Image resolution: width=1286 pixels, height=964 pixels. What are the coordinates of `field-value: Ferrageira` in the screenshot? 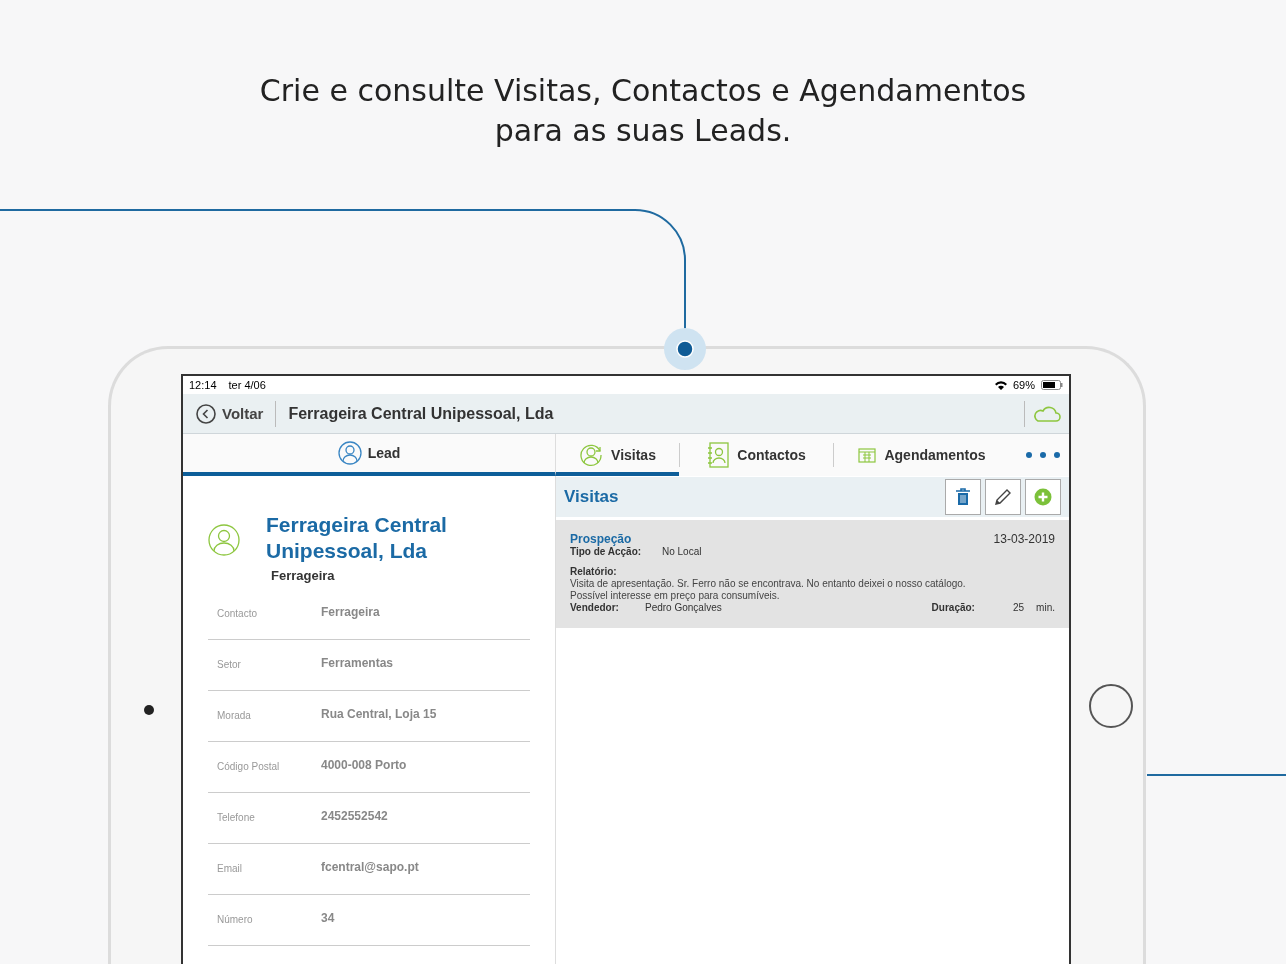 It's located at (350, 612).